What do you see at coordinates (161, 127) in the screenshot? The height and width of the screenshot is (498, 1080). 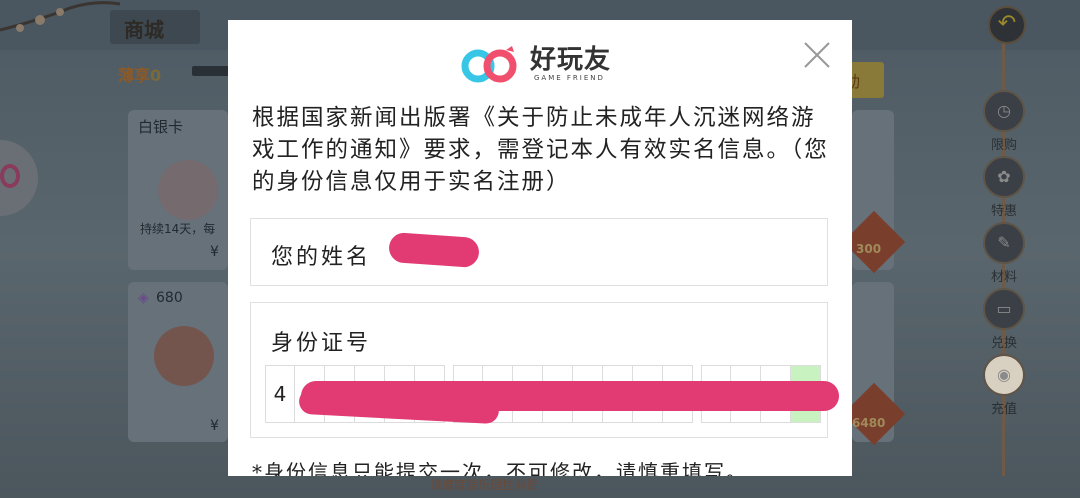 I see `card-name: 白银卡` at bounding box center [161, 127].